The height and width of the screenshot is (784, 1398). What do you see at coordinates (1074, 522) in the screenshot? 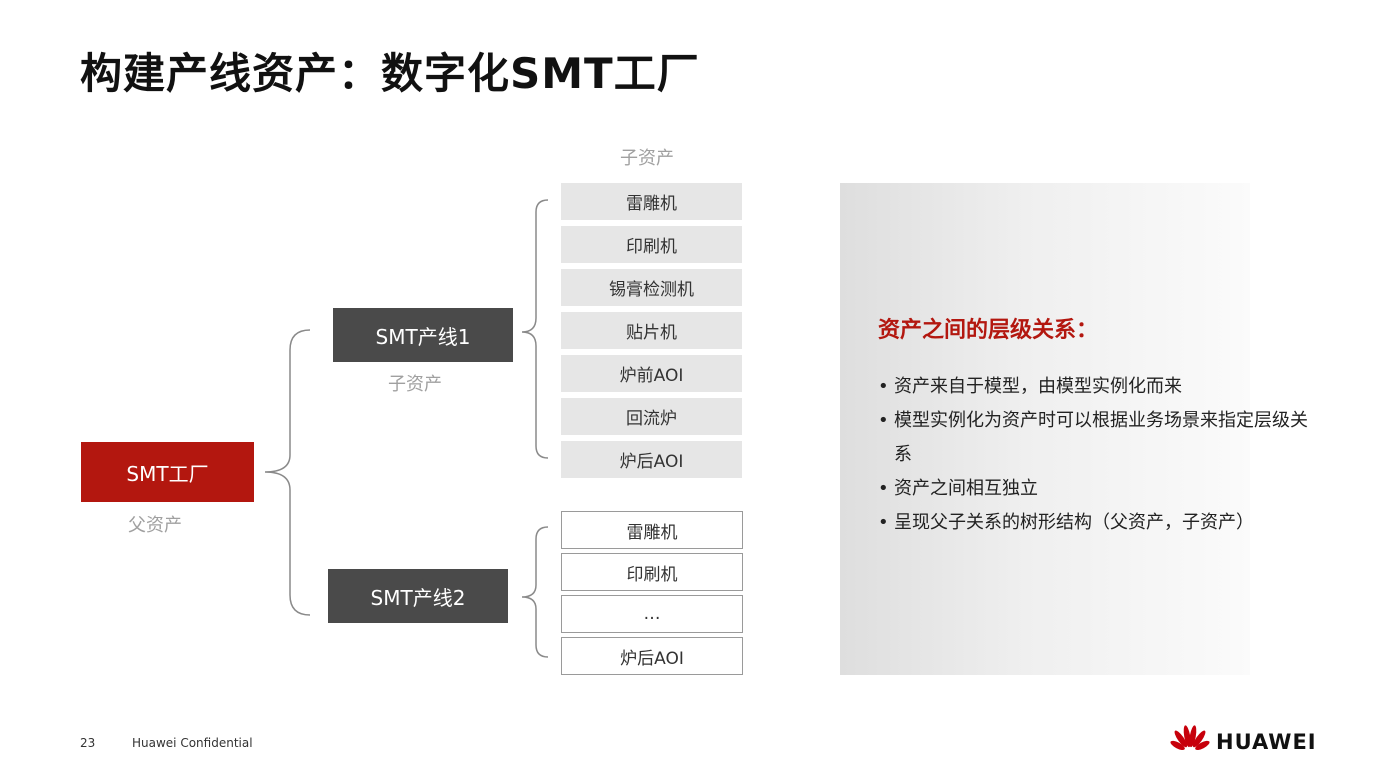
I see `bullet-text: 呈现父子关系的树形结构（父资产，子资产）` at bounding box center [1074, 522].